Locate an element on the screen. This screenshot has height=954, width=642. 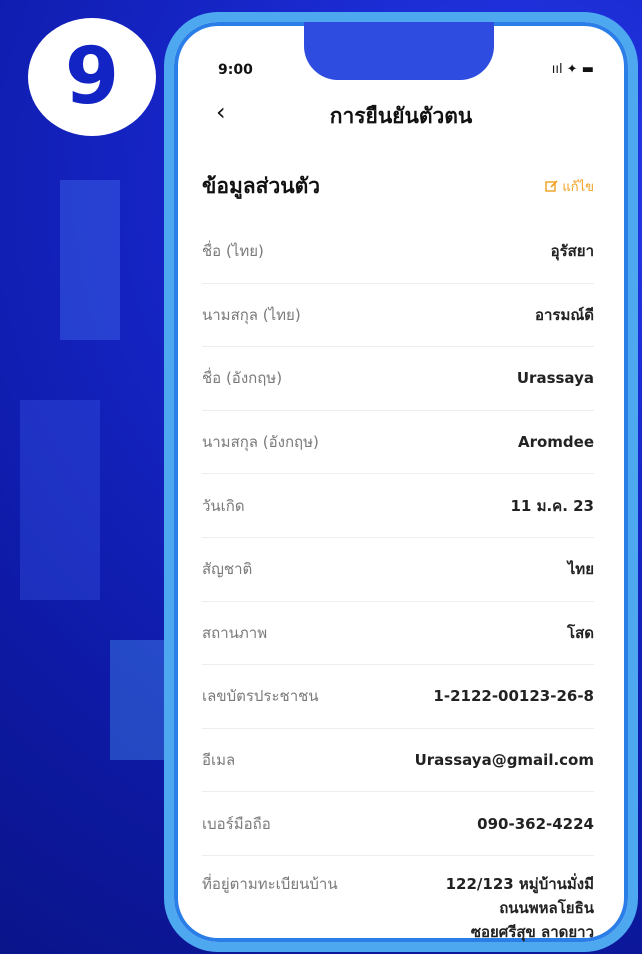
field-label: เลขบัตรประชาชน is located at coordinates (260, 696).